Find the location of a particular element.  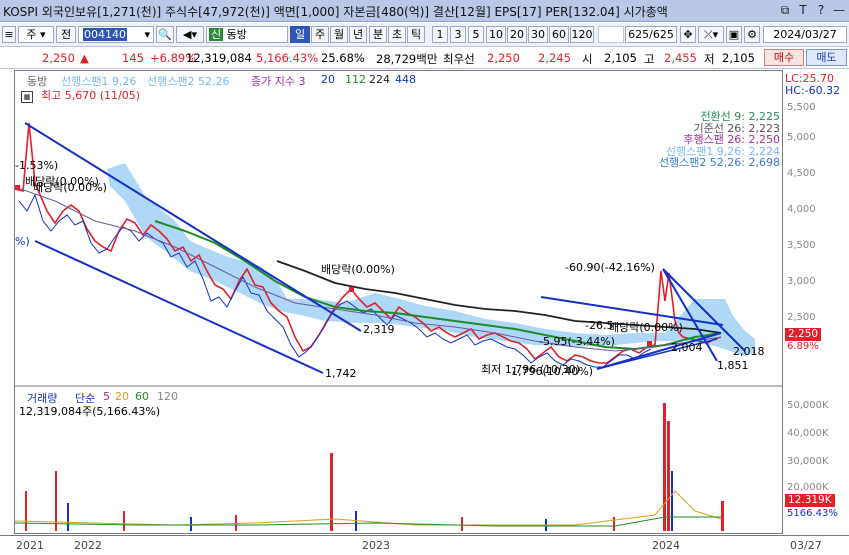

annot-2004: 2,004 is located at coordinates (687, 347).